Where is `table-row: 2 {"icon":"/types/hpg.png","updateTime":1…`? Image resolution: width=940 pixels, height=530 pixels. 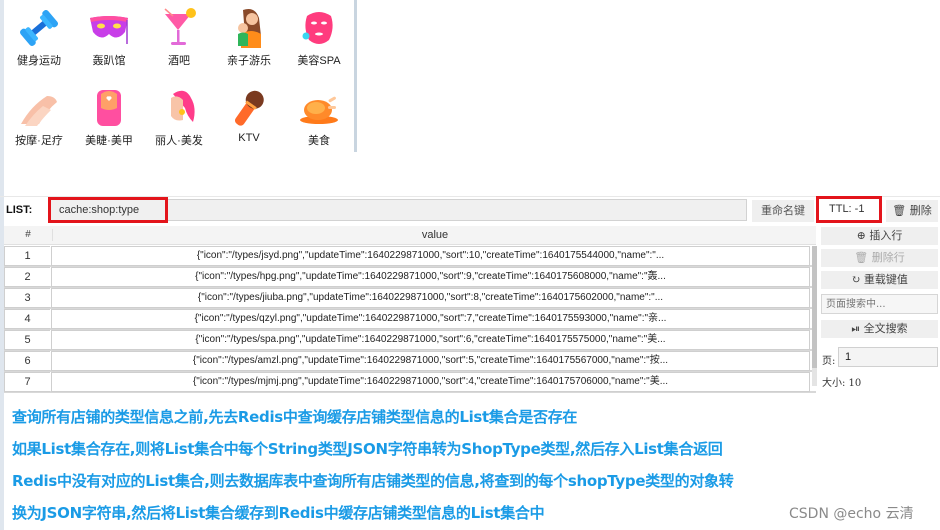
table-row: 2 {"icon":"/types/hpg.png","updateTime":1… is located at coordinates (410, 277).